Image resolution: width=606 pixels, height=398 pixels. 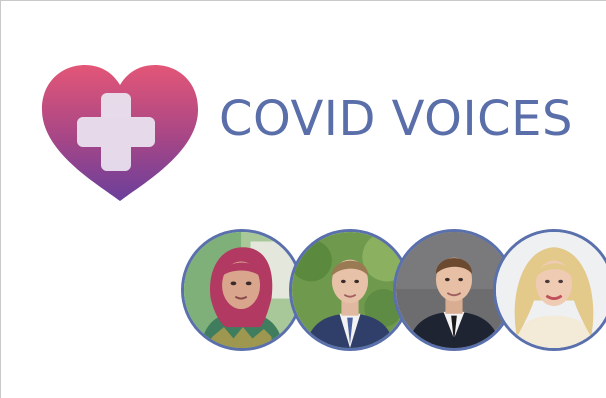 What do you see at coordinates (350, 290) in the screenshot?
I see `man-portrait-icon` at bounding box center [350, 290].